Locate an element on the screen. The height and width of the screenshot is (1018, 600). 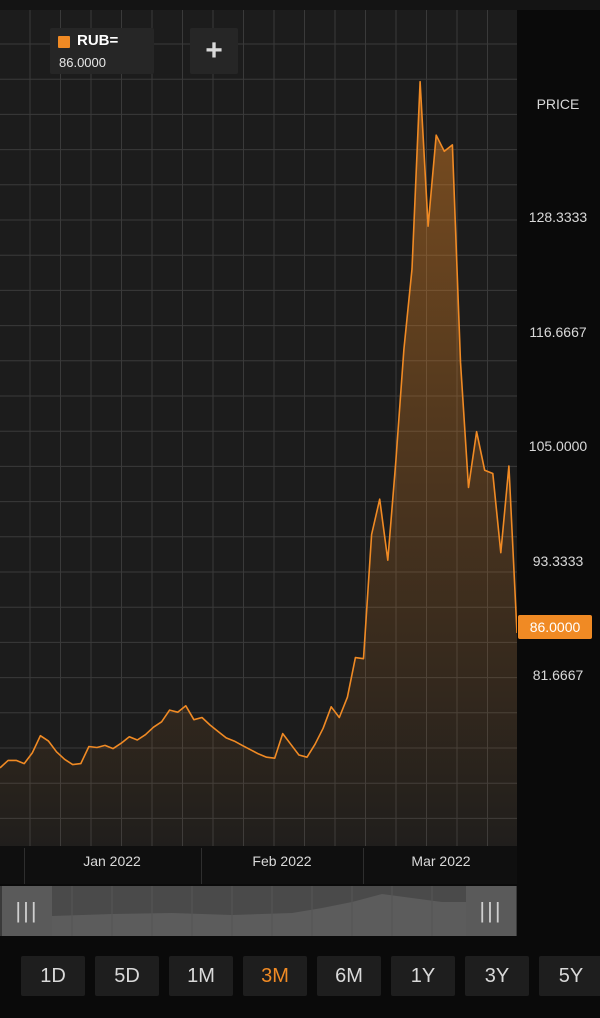
legend-symbol: RUB= is located at coordinates (98, 40).